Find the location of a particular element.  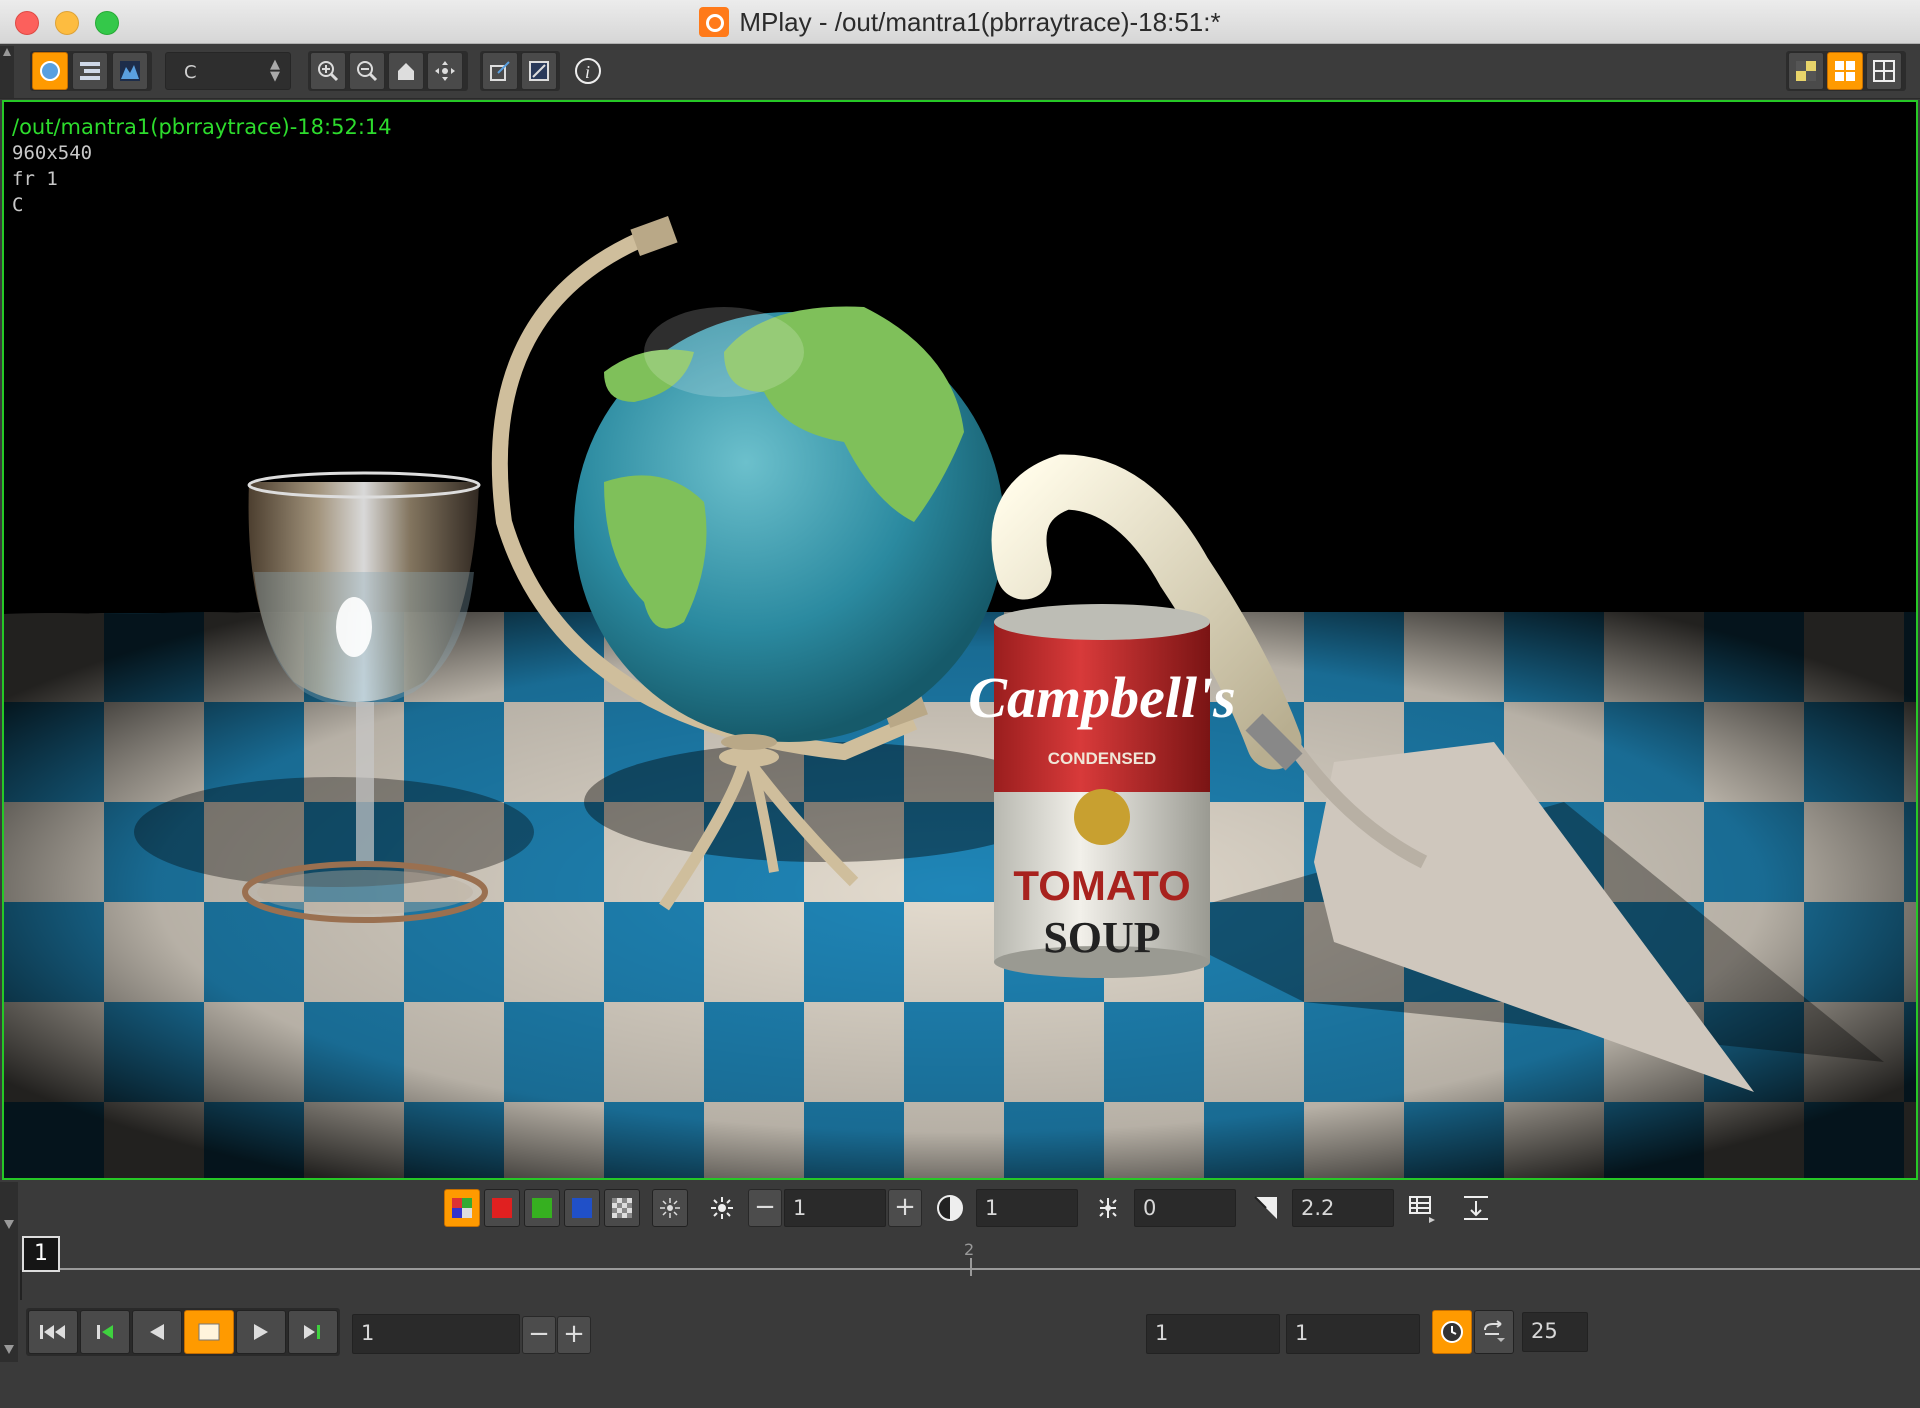

grid-layout-icon is located at coordinates (1845, 71).